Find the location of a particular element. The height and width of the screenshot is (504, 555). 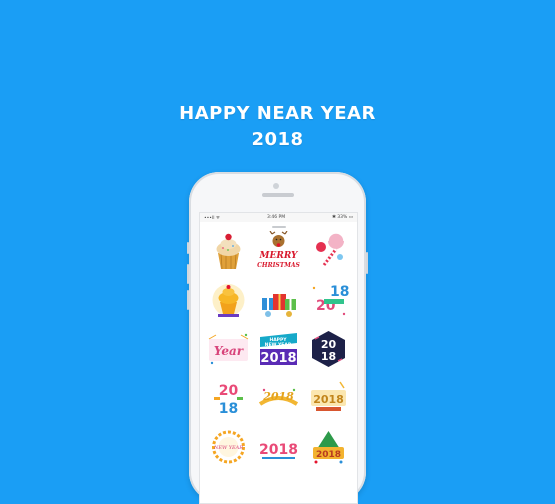

sticker-2018-gold-sign: 2018 is located at coordinates (328, 398).